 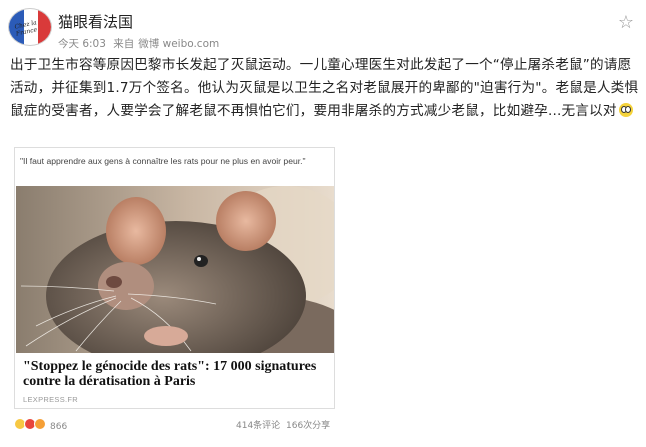 What do you see at coordinates (308, 424) in the screenshot?
I see `reposts-count: 166次分享` at bounding box center [308, 424].